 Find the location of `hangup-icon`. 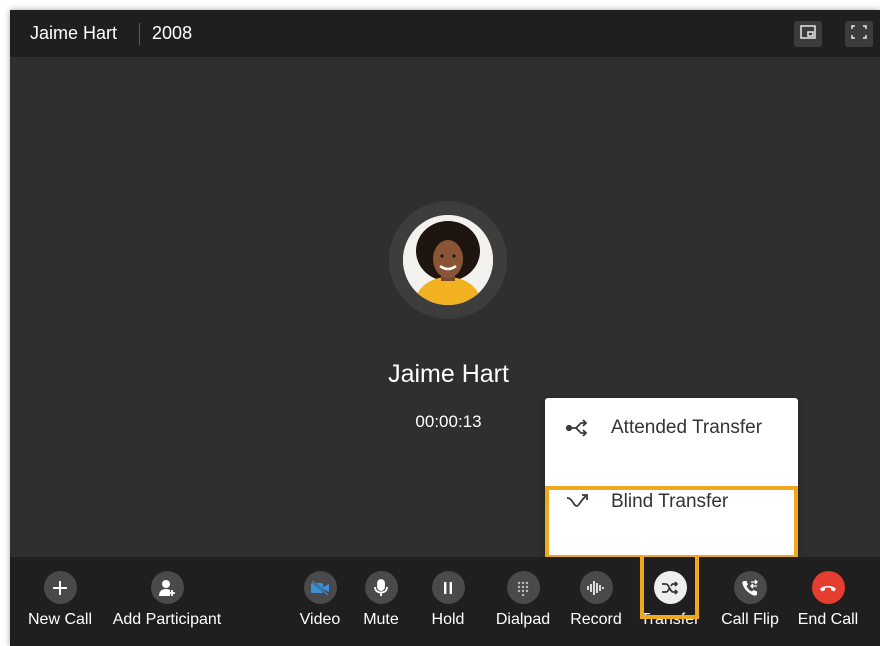

hangup-icon is located at coordinates (828, 587).